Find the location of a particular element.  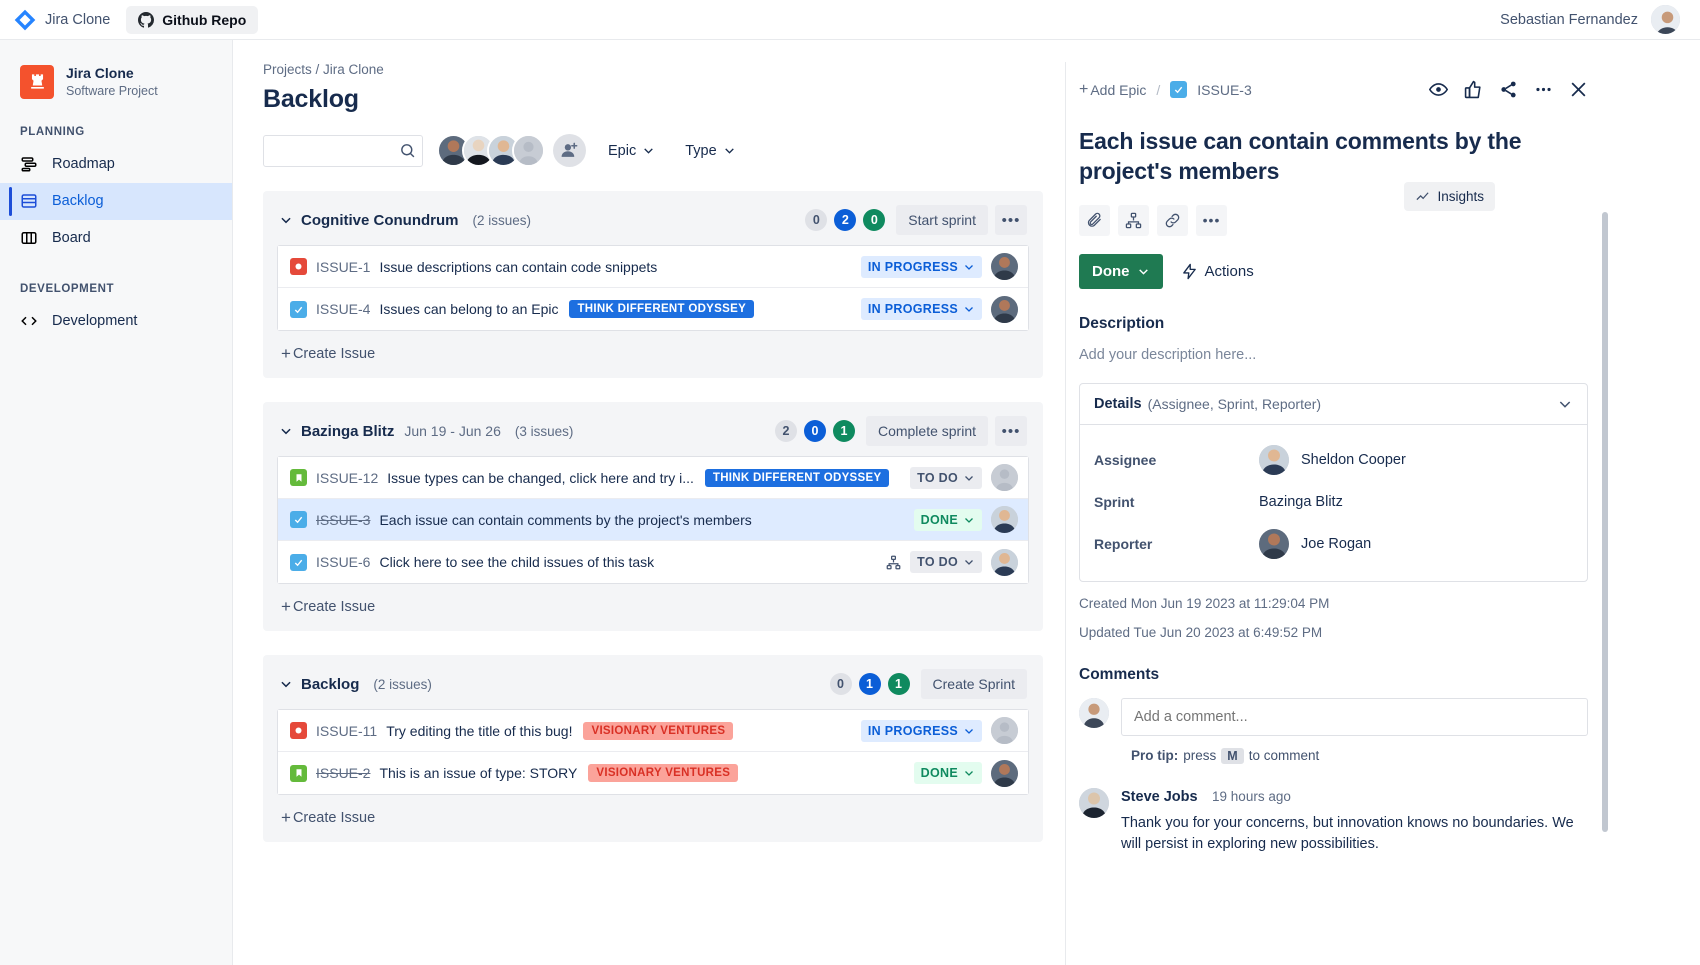

rook-icon is located at coordinates (37, 81).